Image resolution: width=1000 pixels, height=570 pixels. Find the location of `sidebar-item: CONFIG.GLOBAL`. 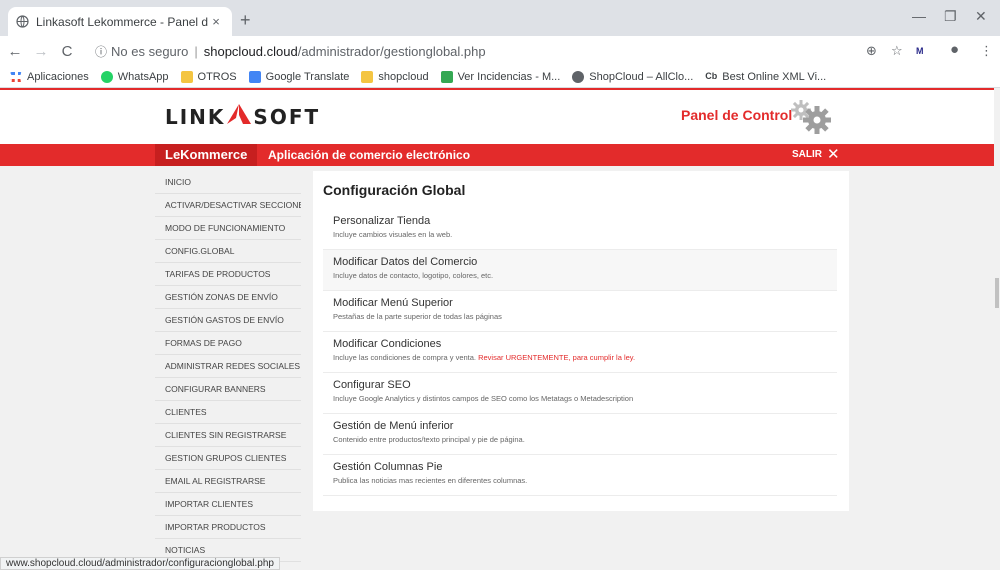

sidebar-item: CONFIG.GLOBAL is located at coordinates (228, 251).